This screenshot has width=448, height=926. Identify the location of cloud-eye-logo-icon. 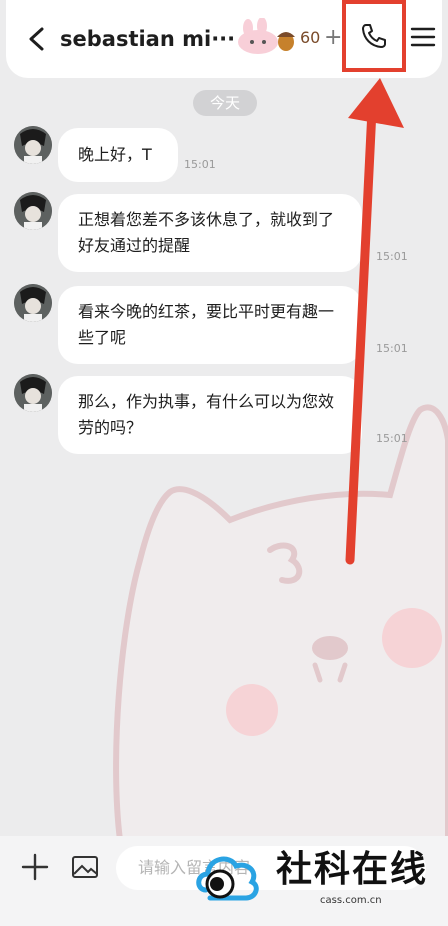
(227, 878).